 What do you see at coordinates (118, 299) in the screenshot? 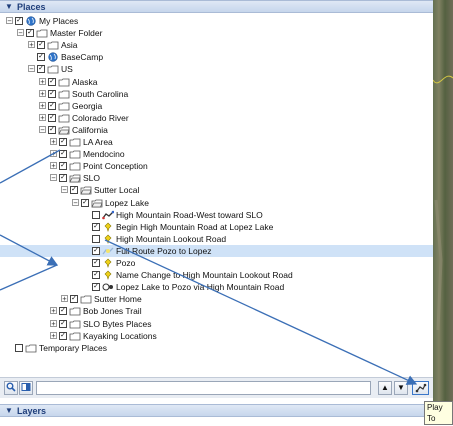
I see `tree-item-label: Sutter Home` at bounding box center [118, 299].